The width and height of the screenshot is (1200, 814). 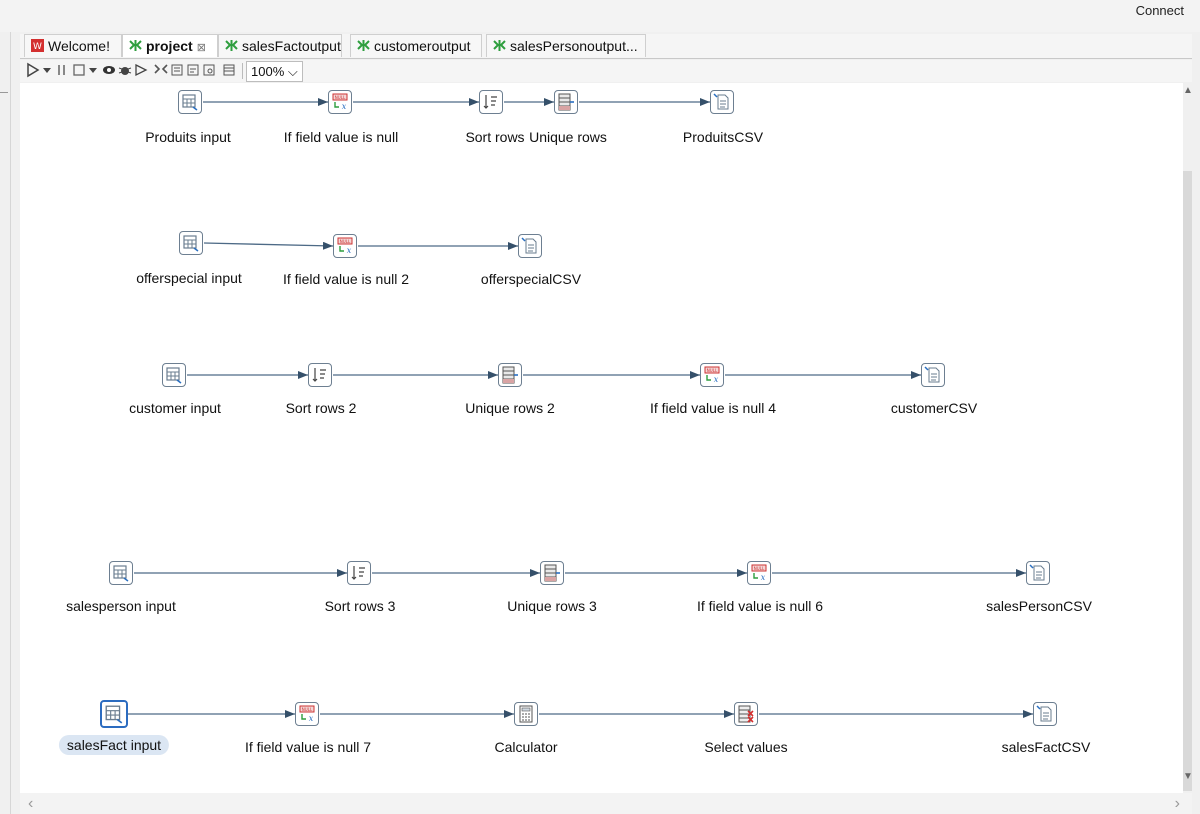 I want to click on table-input-step-salesfact, so click(x=114, y=714).